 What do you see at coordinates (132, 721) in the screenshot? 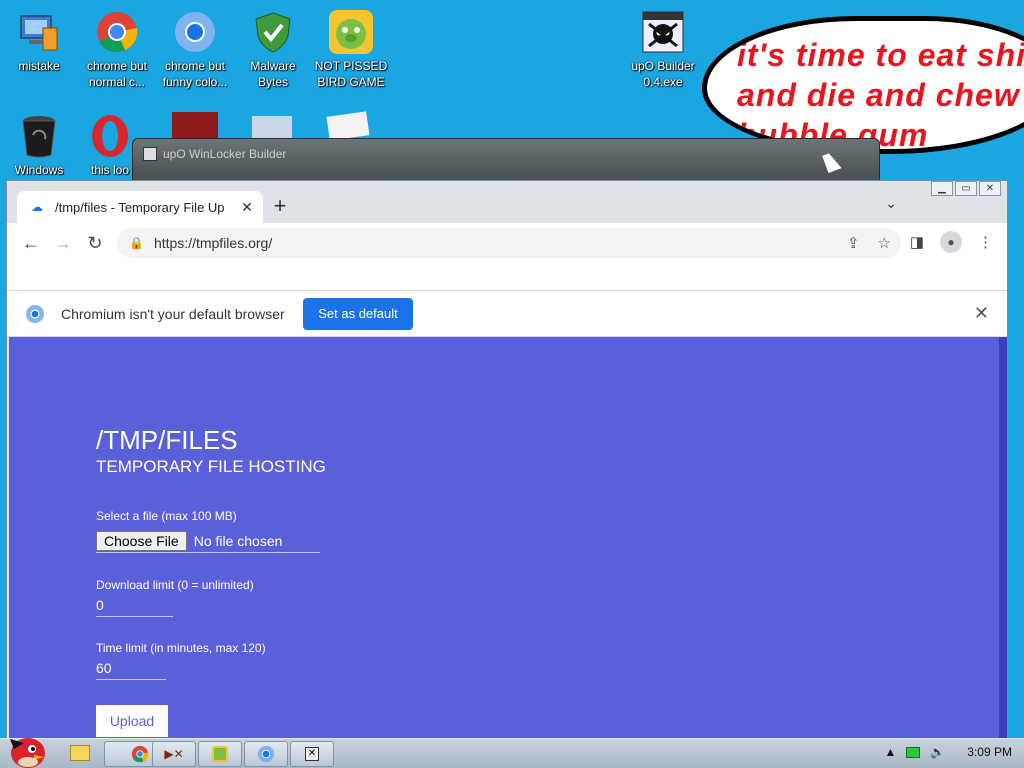
I see `upload-button: Upload` at bounding box center [132, 721].